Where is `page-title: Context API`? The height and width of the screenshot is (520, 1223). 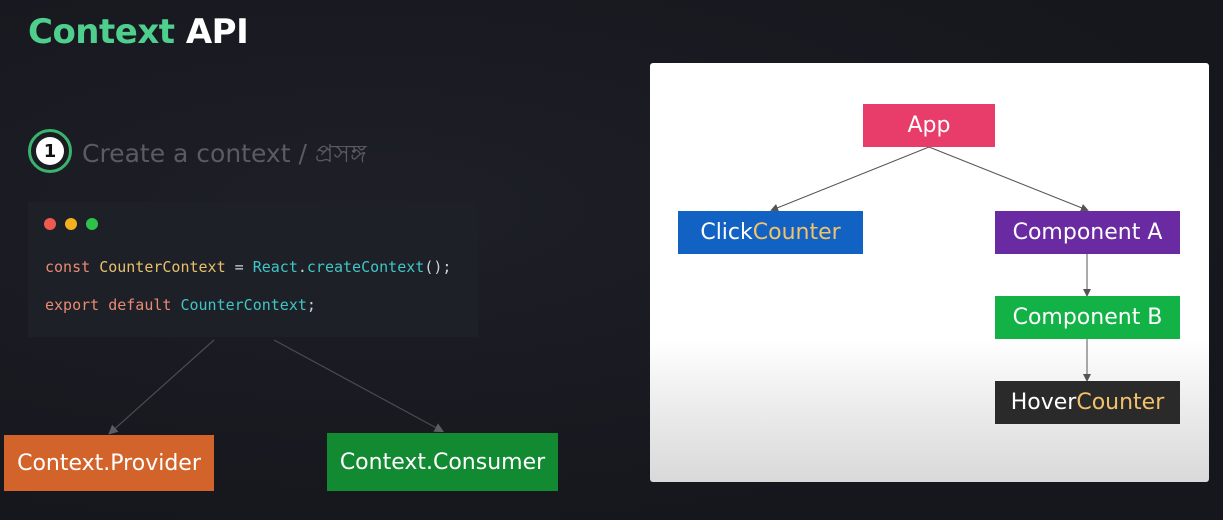
page-title: Context API is located at coordinates (138, 32).